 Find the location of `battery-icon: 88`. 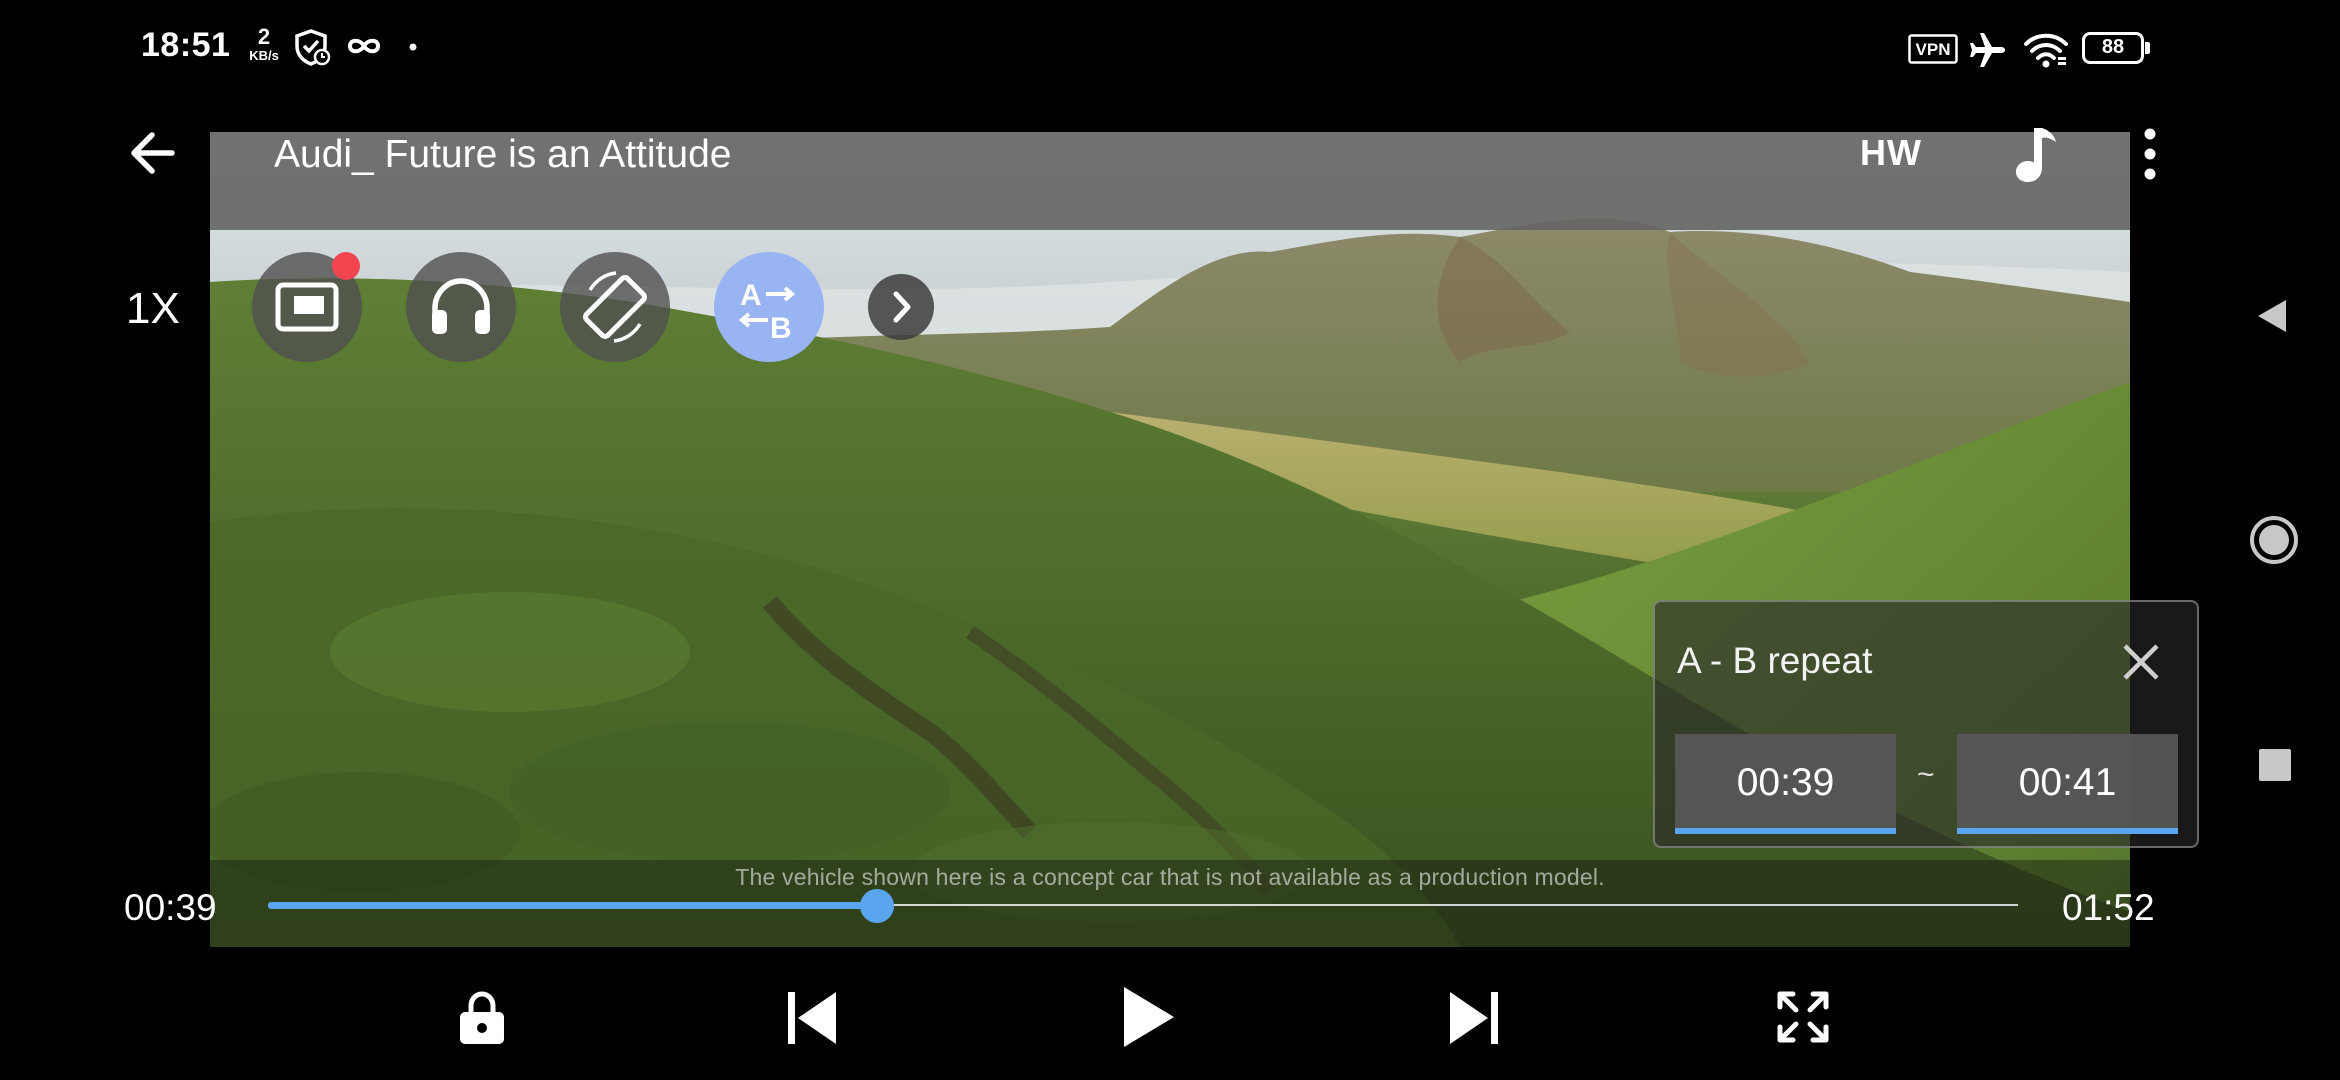

battery-icon: 88 is located at coordinates (2116, 48).